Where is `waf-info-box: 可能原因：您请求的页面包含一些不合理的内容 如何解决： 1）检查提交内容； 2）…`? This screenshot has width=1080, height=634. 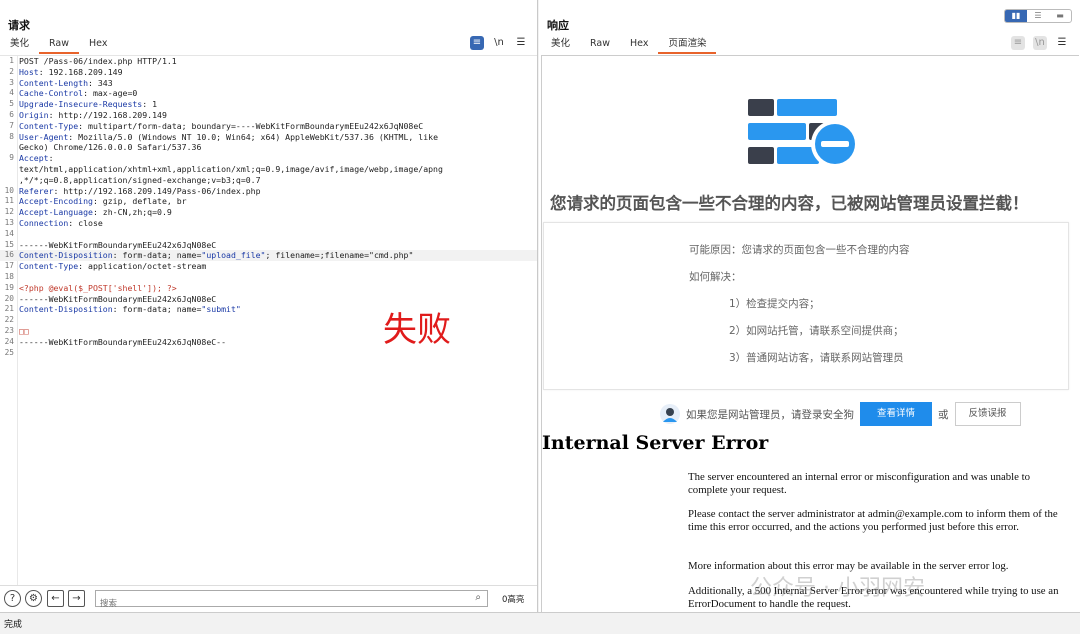
waf-info-box: 可能原因：您请求的页面包含一些不合理的内容 如何解决： 1）检查提交内容； 2）… is located at coordinates (806, 306).